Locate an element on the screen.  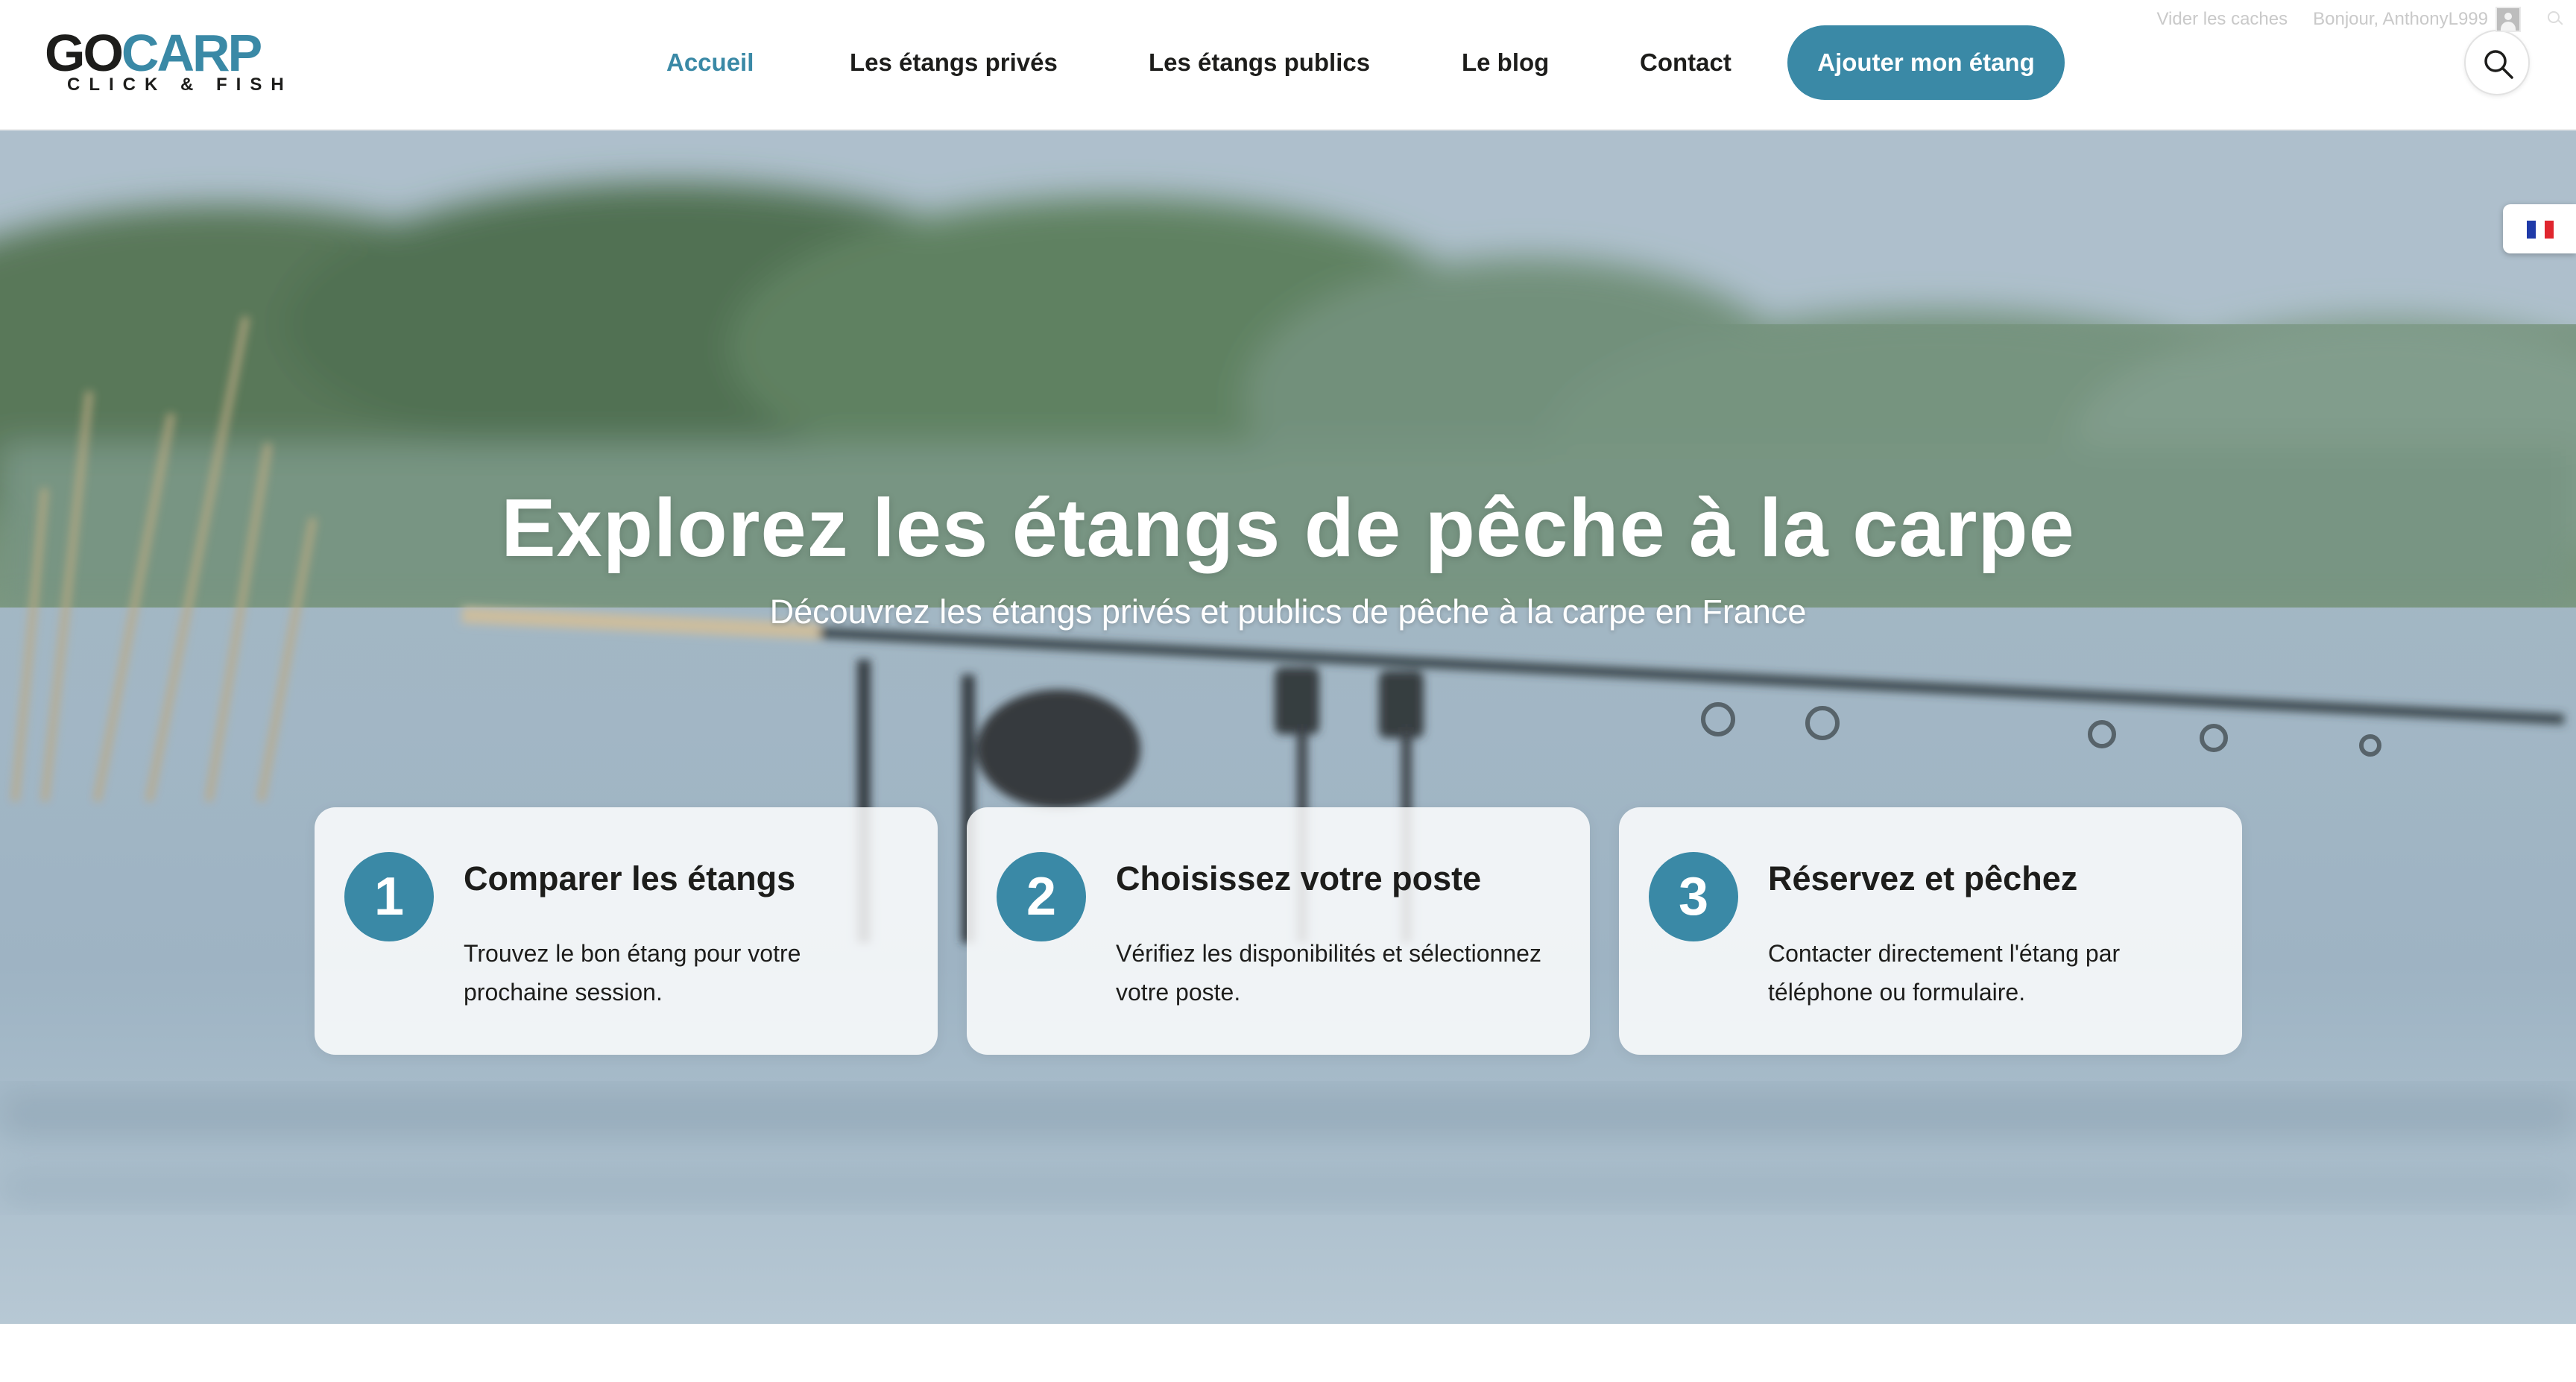
clear-cache-link: Vider les caches is located at coordinates (2222, 19).